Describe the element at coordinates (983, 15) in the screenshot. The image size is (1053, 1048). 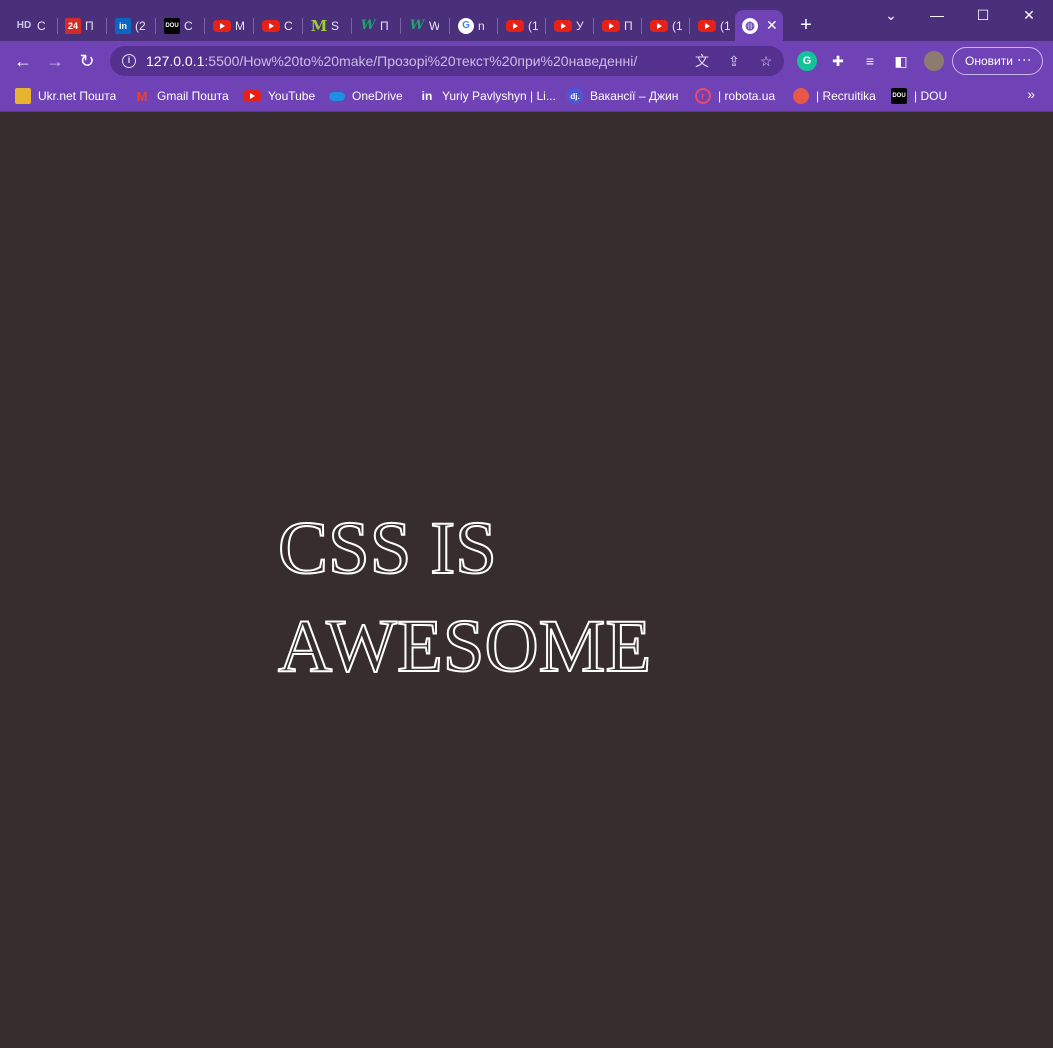
I see `maximize-button: ☐` at that location.